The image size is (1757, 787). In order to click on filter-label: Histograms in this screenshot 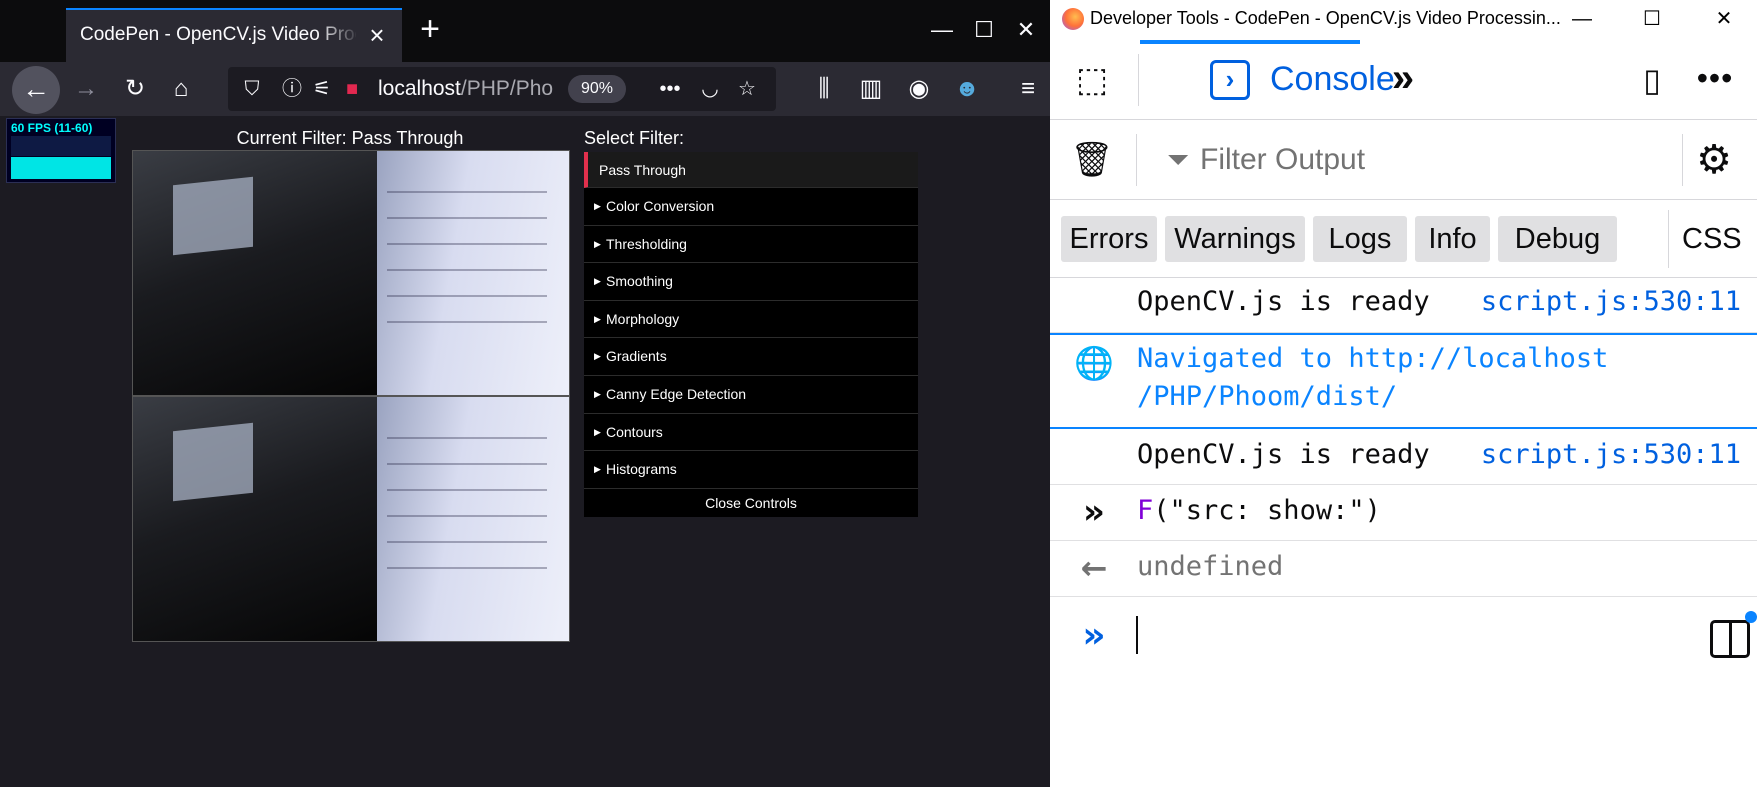, I will do `click(641, 469)`.